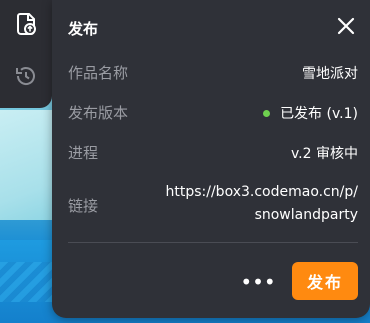  I want to click on side-toolbar, so click(26, 54).